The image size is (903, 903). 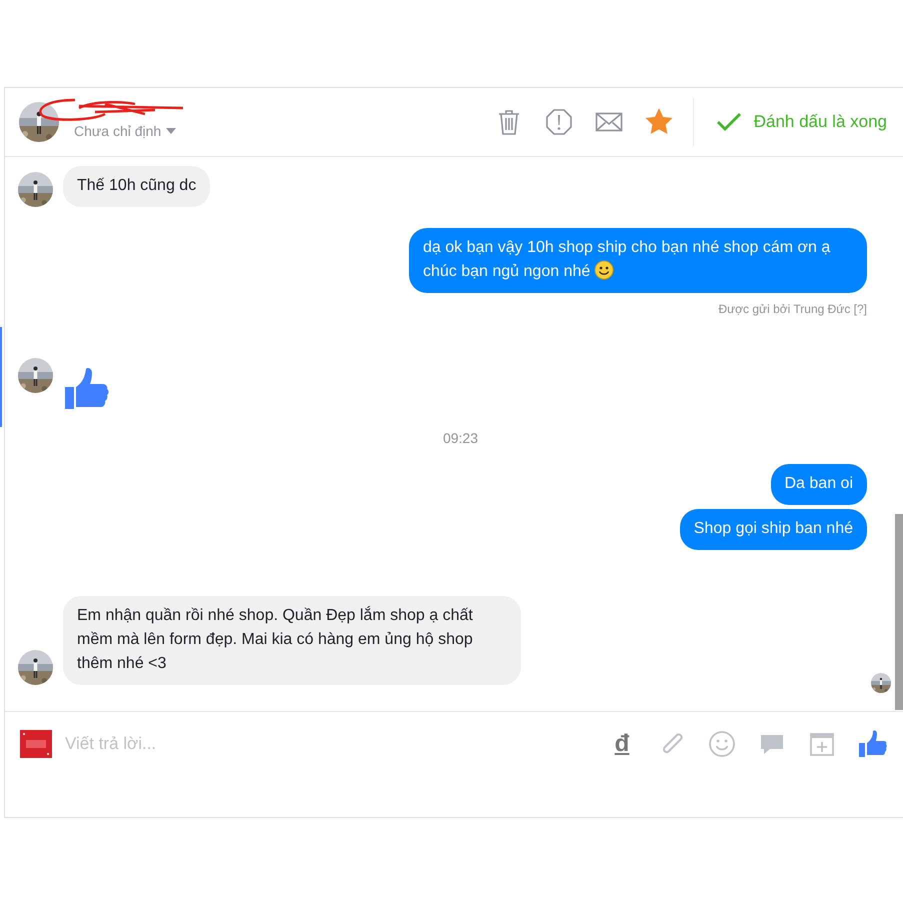 What do you see at coordinates (722, 744) in the screenshot?
I see `smiley-icon` at bounding box center [722, 744].